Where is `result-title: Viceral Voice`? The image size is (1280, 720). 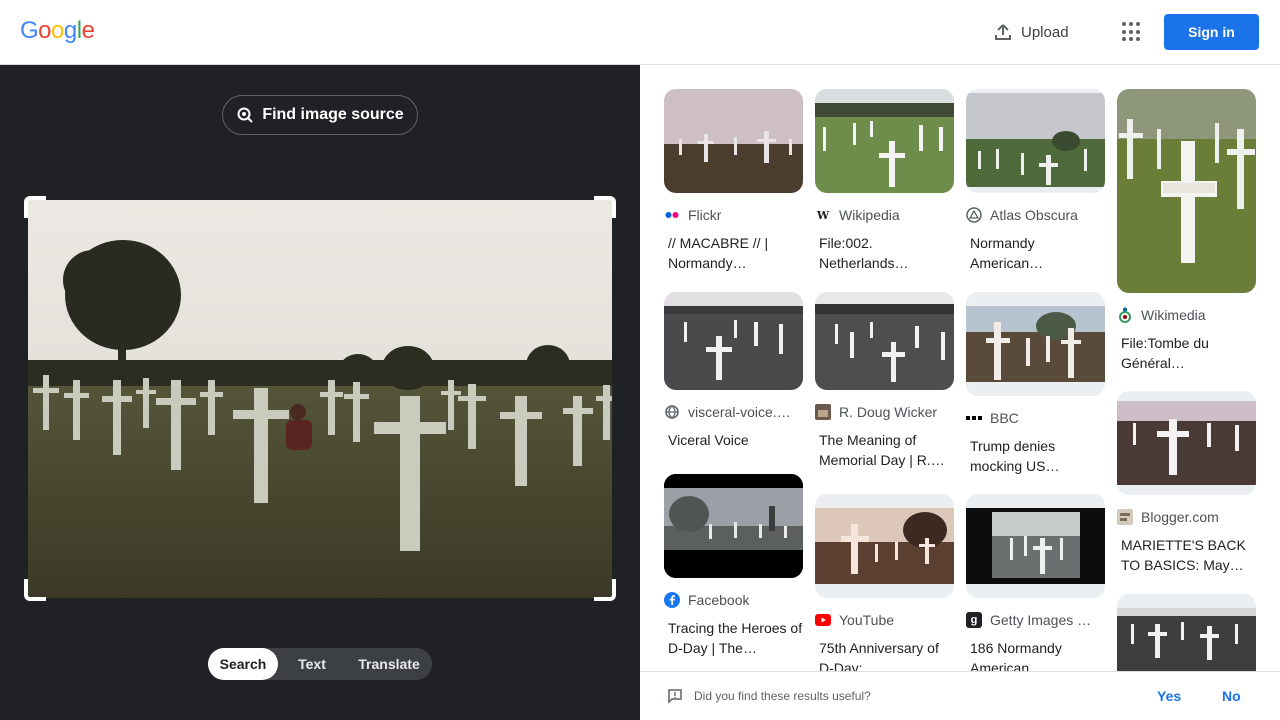 result-title: Viceral Voice is located at coordinates (733, 450).